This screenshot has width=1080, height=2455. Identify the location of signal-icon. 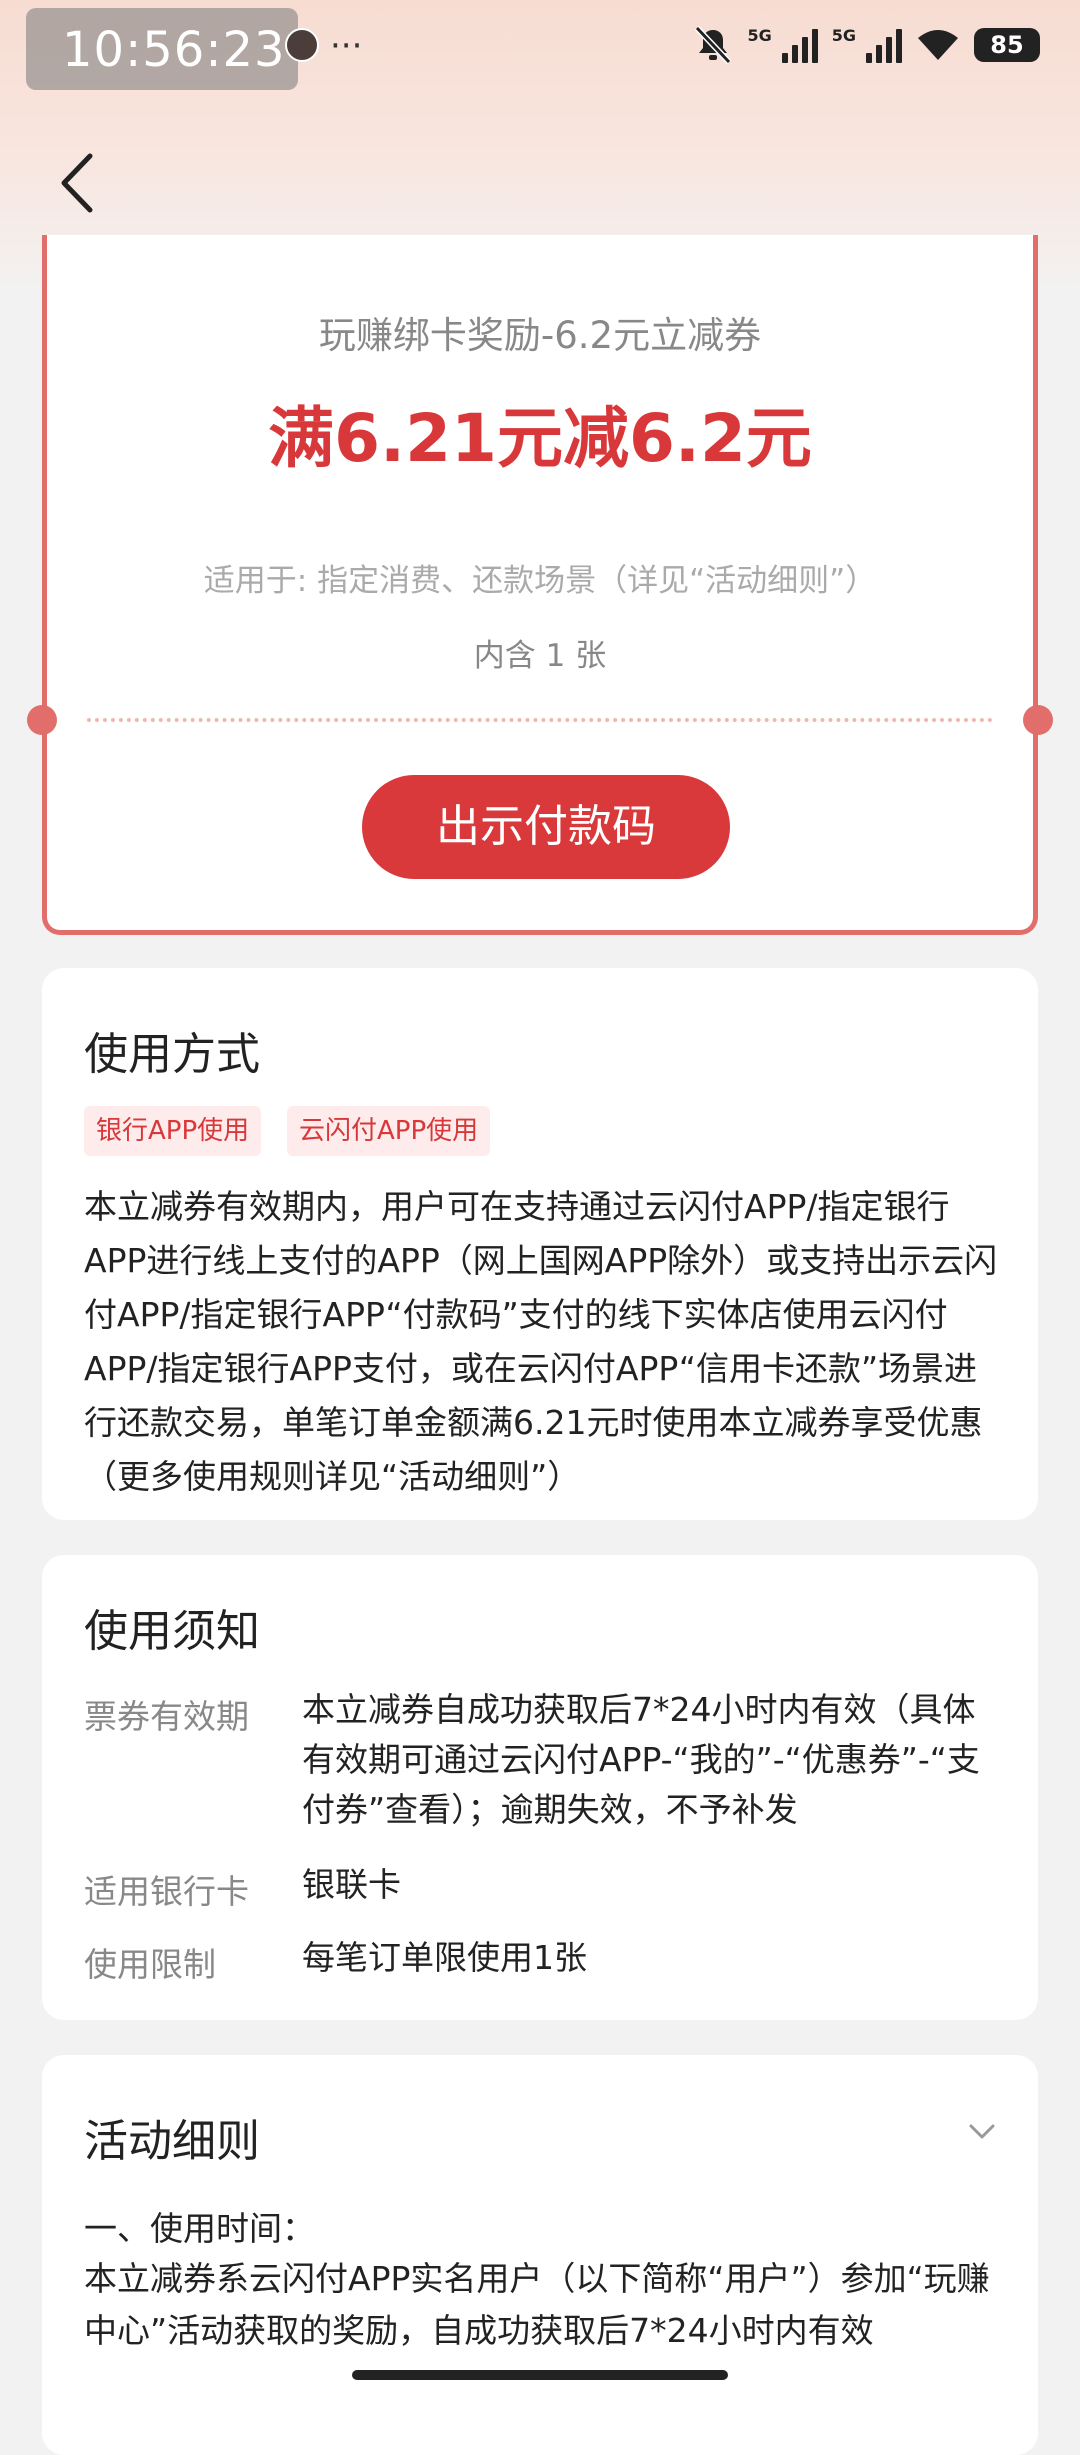
(799, 45).